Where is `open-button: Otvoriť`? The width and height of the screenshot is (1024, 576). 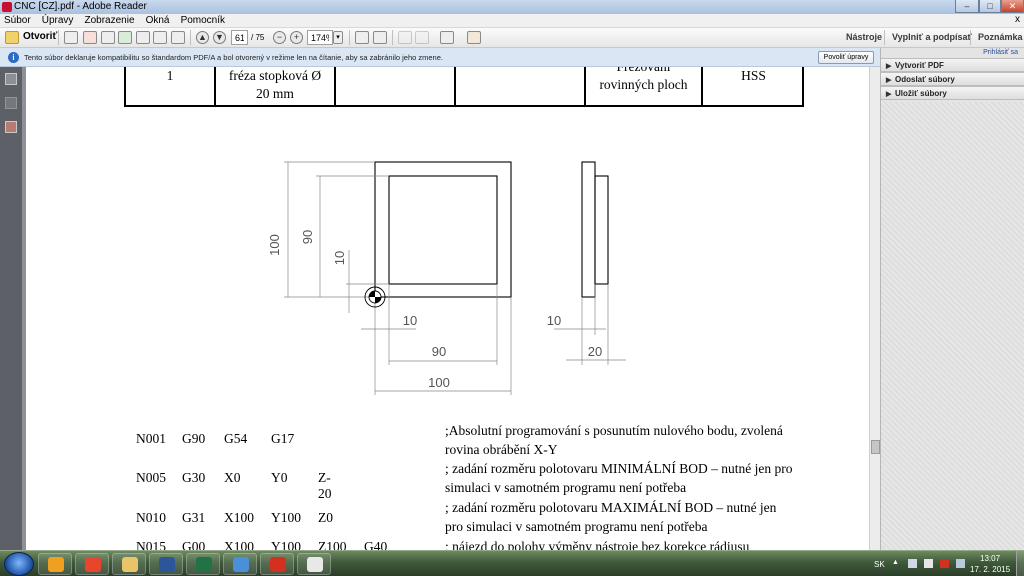
open-button: Otvoriť is located at coordinates (40, 36).